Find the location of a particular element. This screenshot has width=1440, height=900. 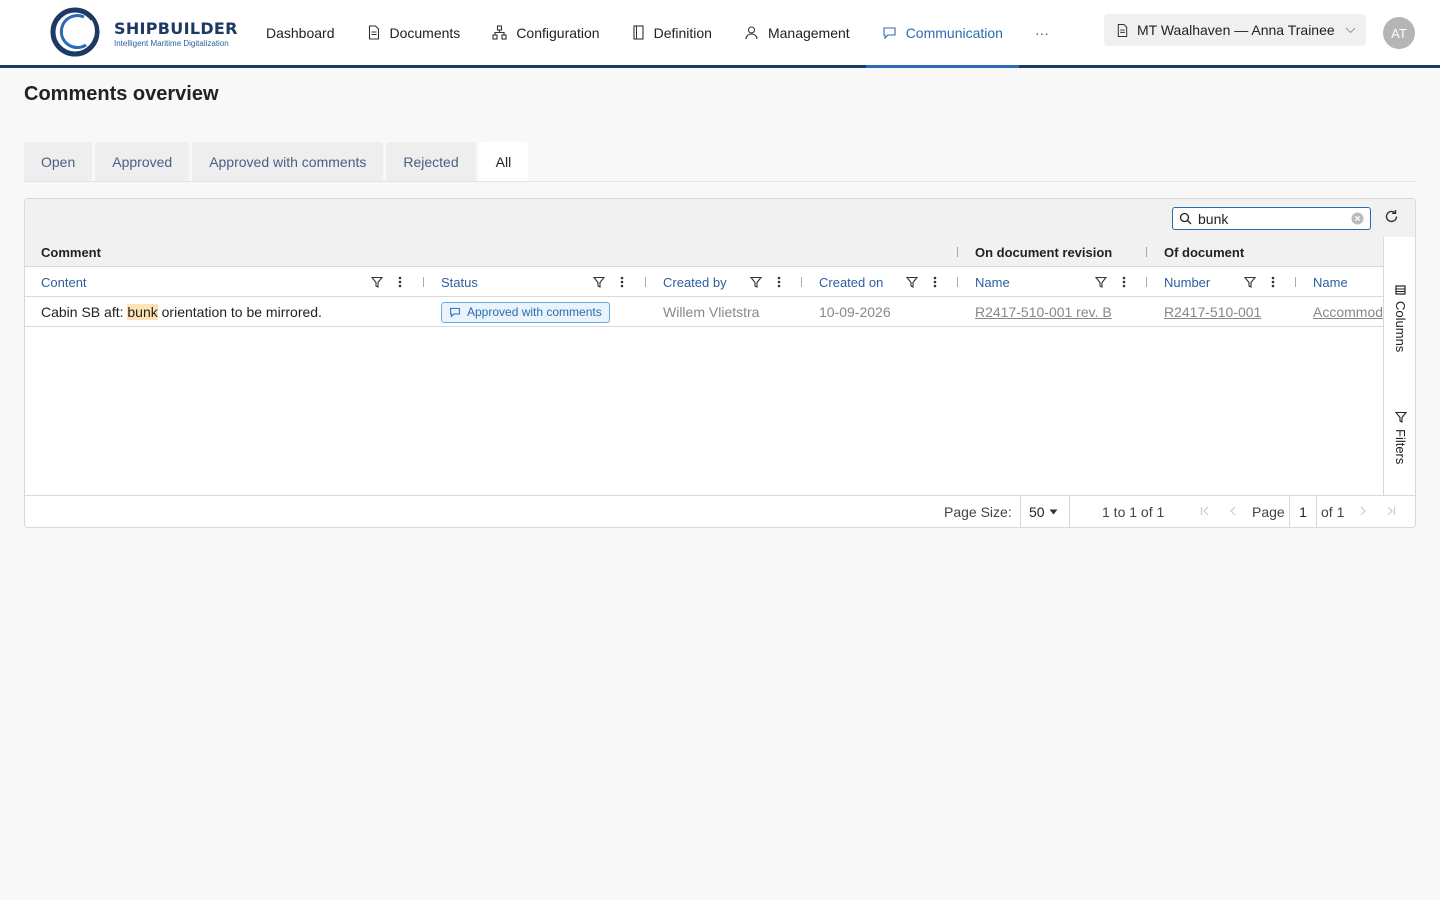

page-size-value: 50 is located at coordinates (1037, 512).